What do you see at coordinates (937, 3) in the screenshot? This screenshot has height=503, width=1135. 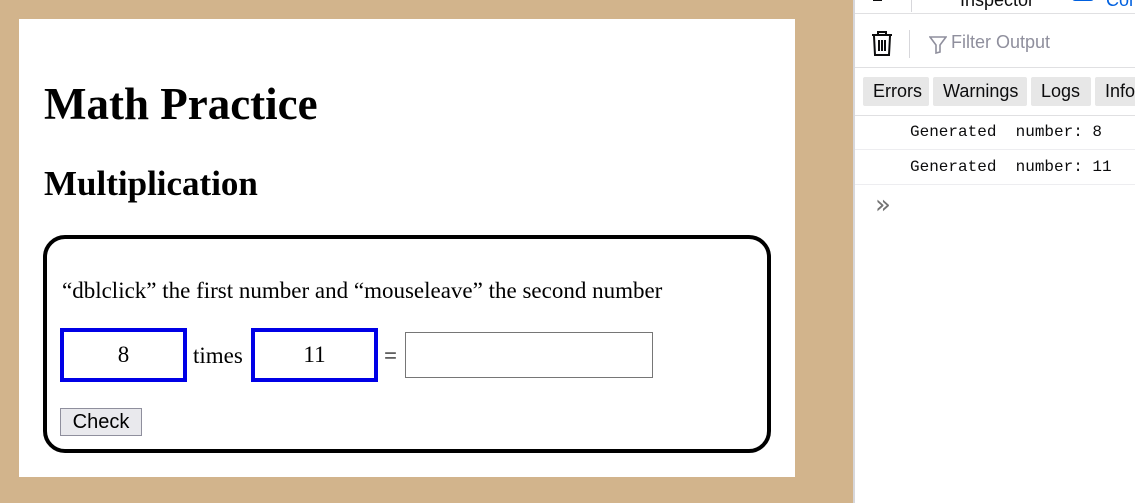 I see `inspector-icon` at bounding box center [937, 3].